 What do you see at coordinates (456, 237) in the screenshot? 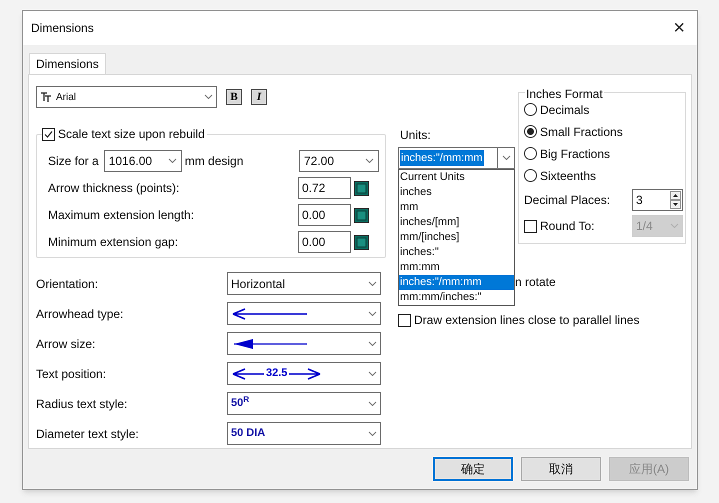
I see `list-option: mm/[inches]` at bounding box center [456, 237].